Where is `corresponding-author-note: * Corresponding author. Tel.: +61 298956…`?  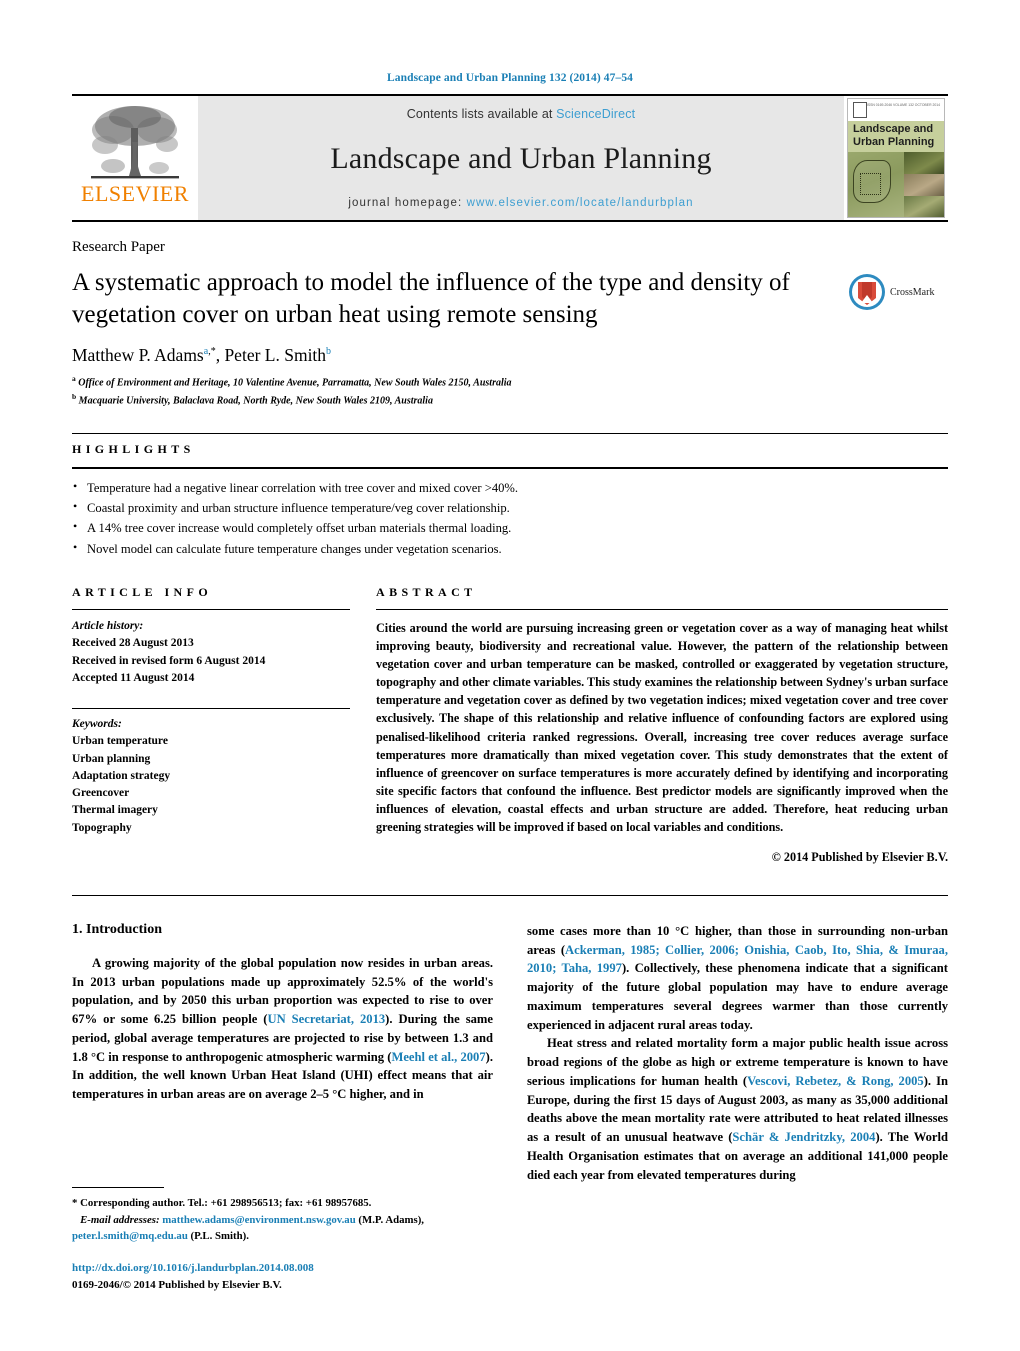 corresponding-author-note: * Corresponding author. Tel.: +61 298956… is located at coordinates (222, 1203).